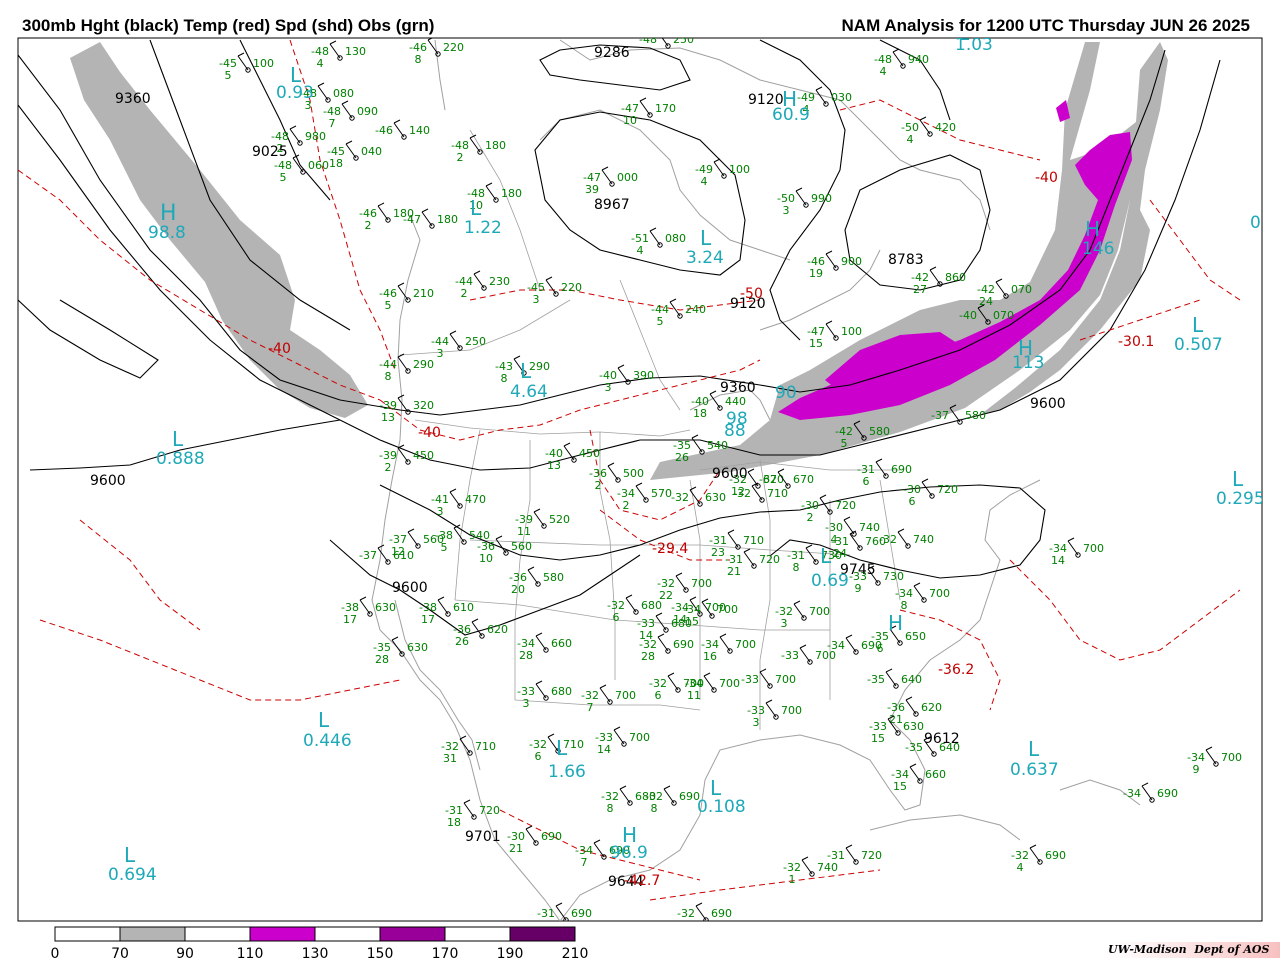 The width and height of the screenshot is (1280, 960). I want to click on obs-temp: -35, so click(914, 747).